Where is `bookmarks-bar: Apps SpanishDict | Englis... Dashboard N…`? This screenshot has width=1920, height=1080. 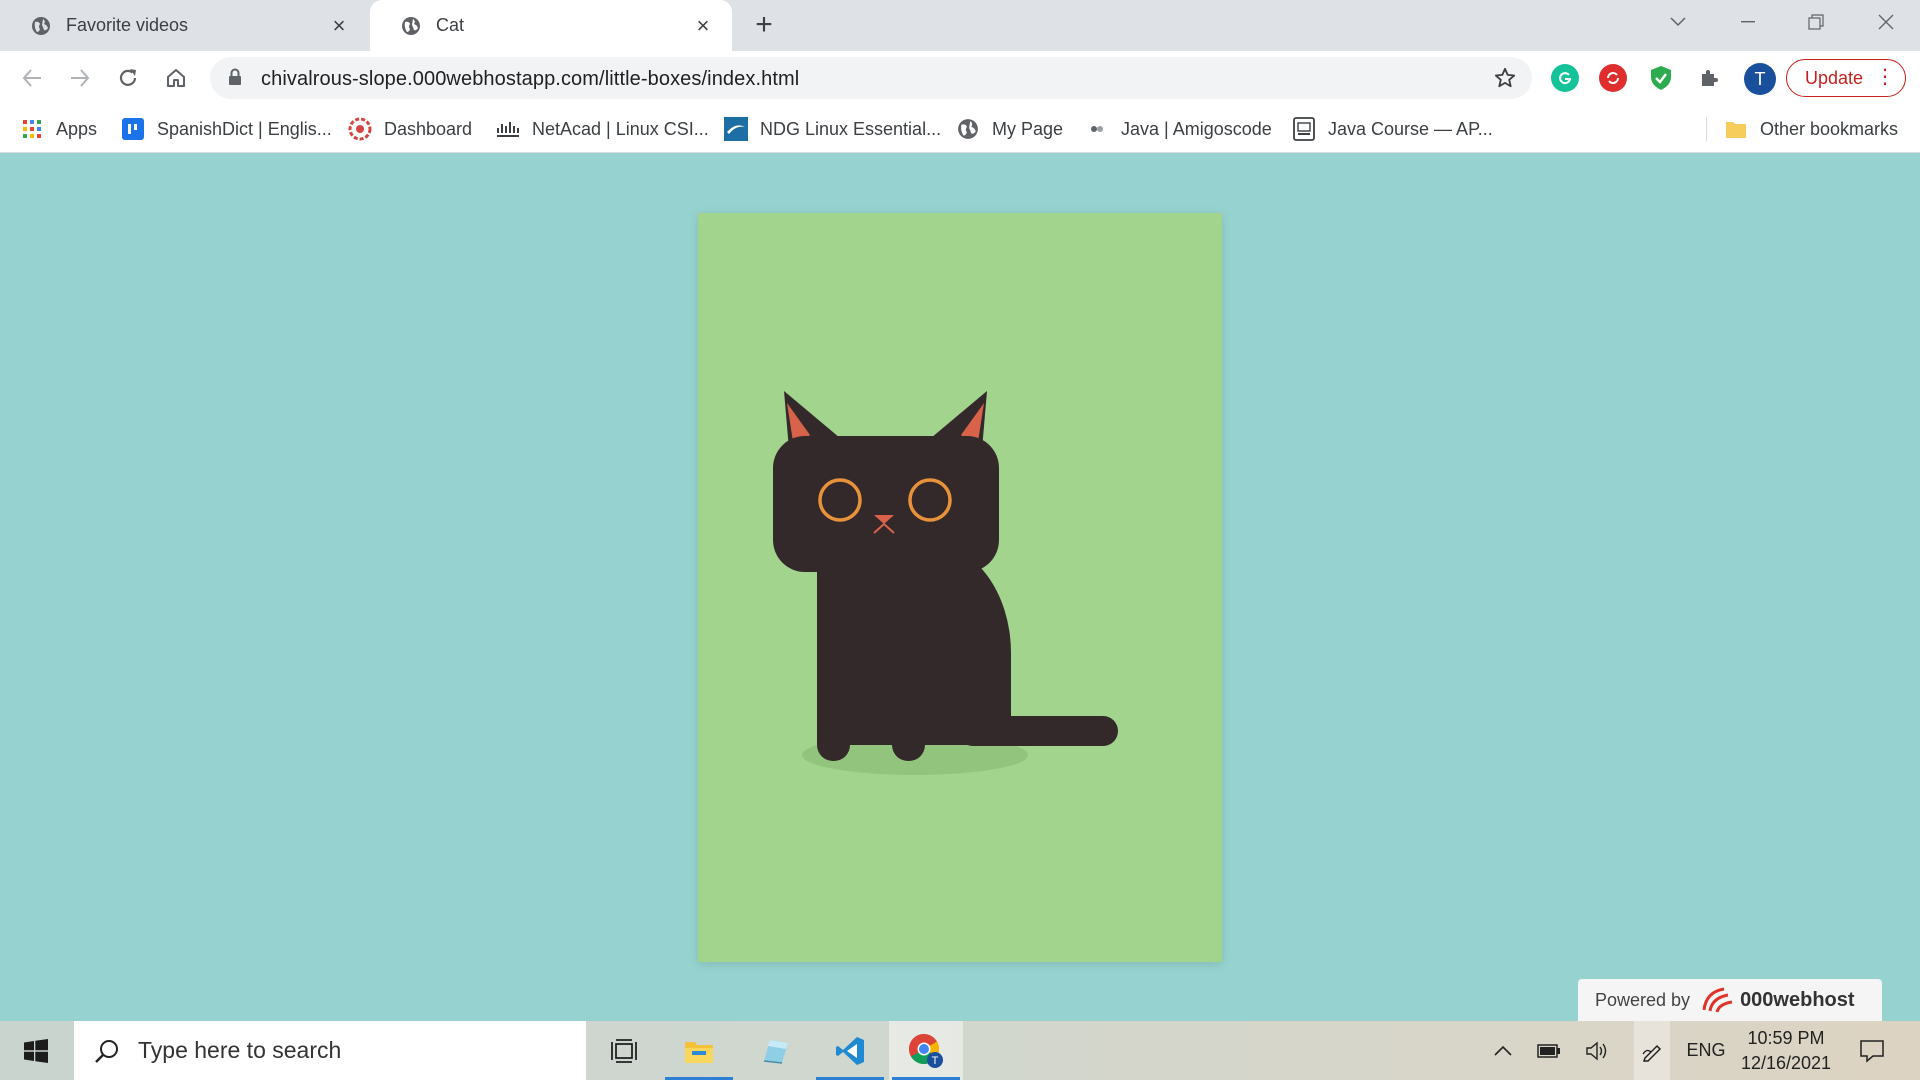
bookmarks-bar: Apps SpanishDict | Englis... Dashboard N… is located at coordinates (960, 129).